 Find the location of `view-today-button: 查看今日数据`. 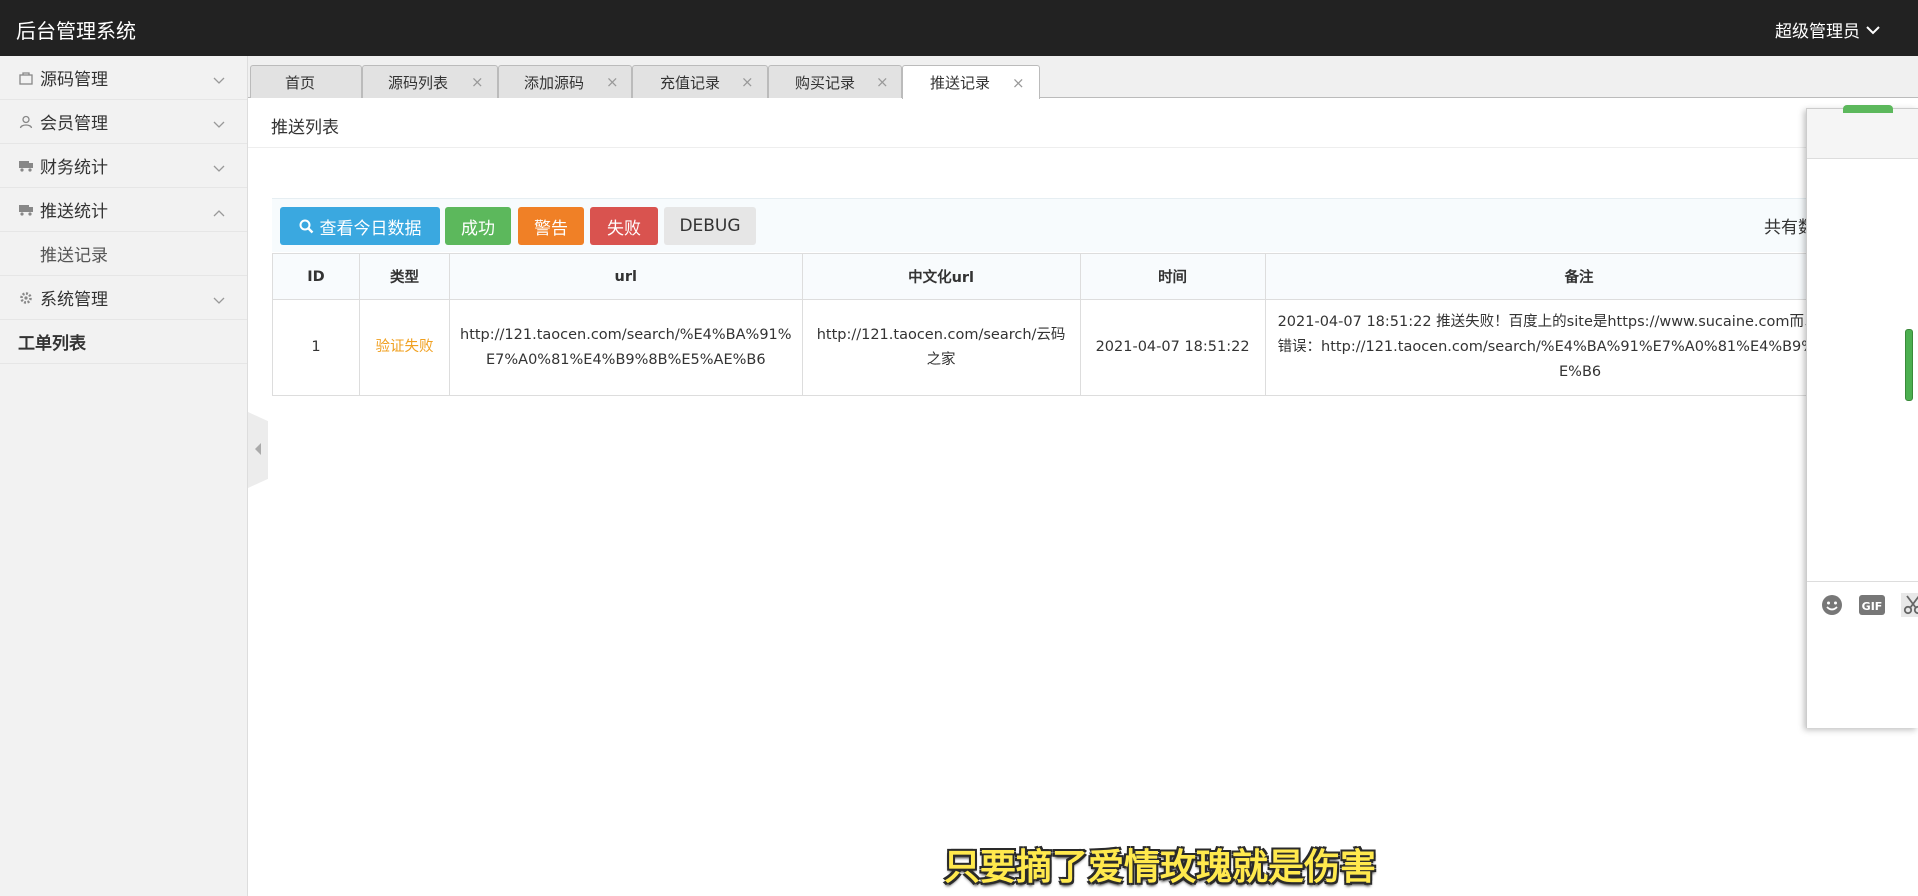

view-today-button: 查看今日数据 is located at coordinates (360, 226).